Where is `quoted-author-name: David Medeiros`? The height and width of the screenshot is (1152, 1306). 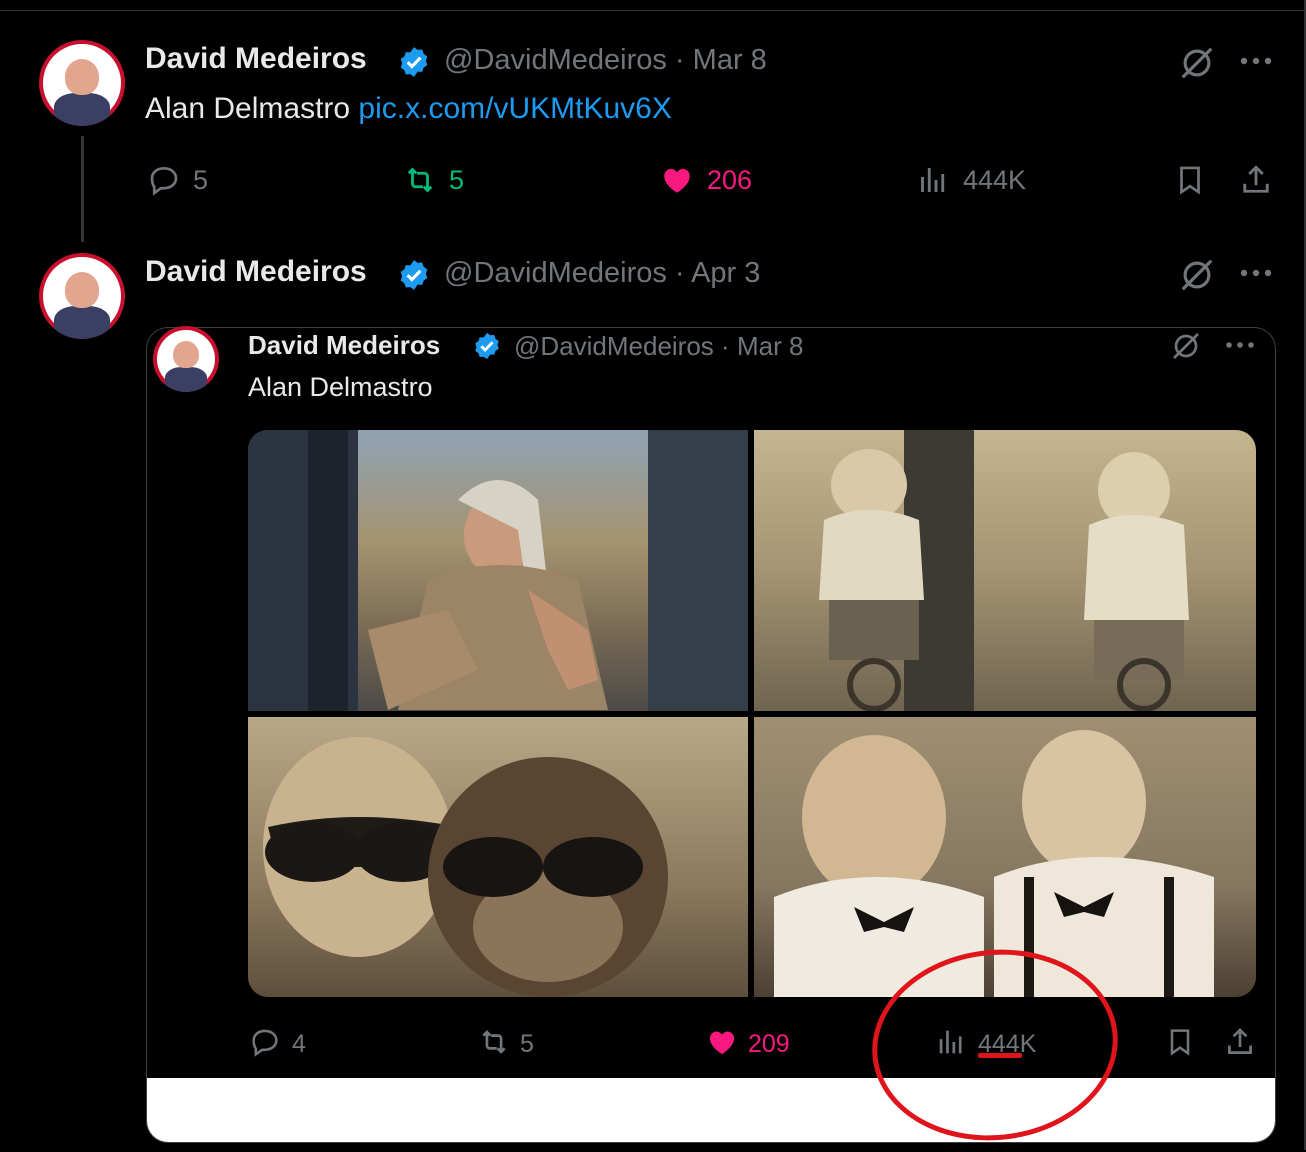
quoted-author-name: David Medeiros is located at coordinates (344, 345).